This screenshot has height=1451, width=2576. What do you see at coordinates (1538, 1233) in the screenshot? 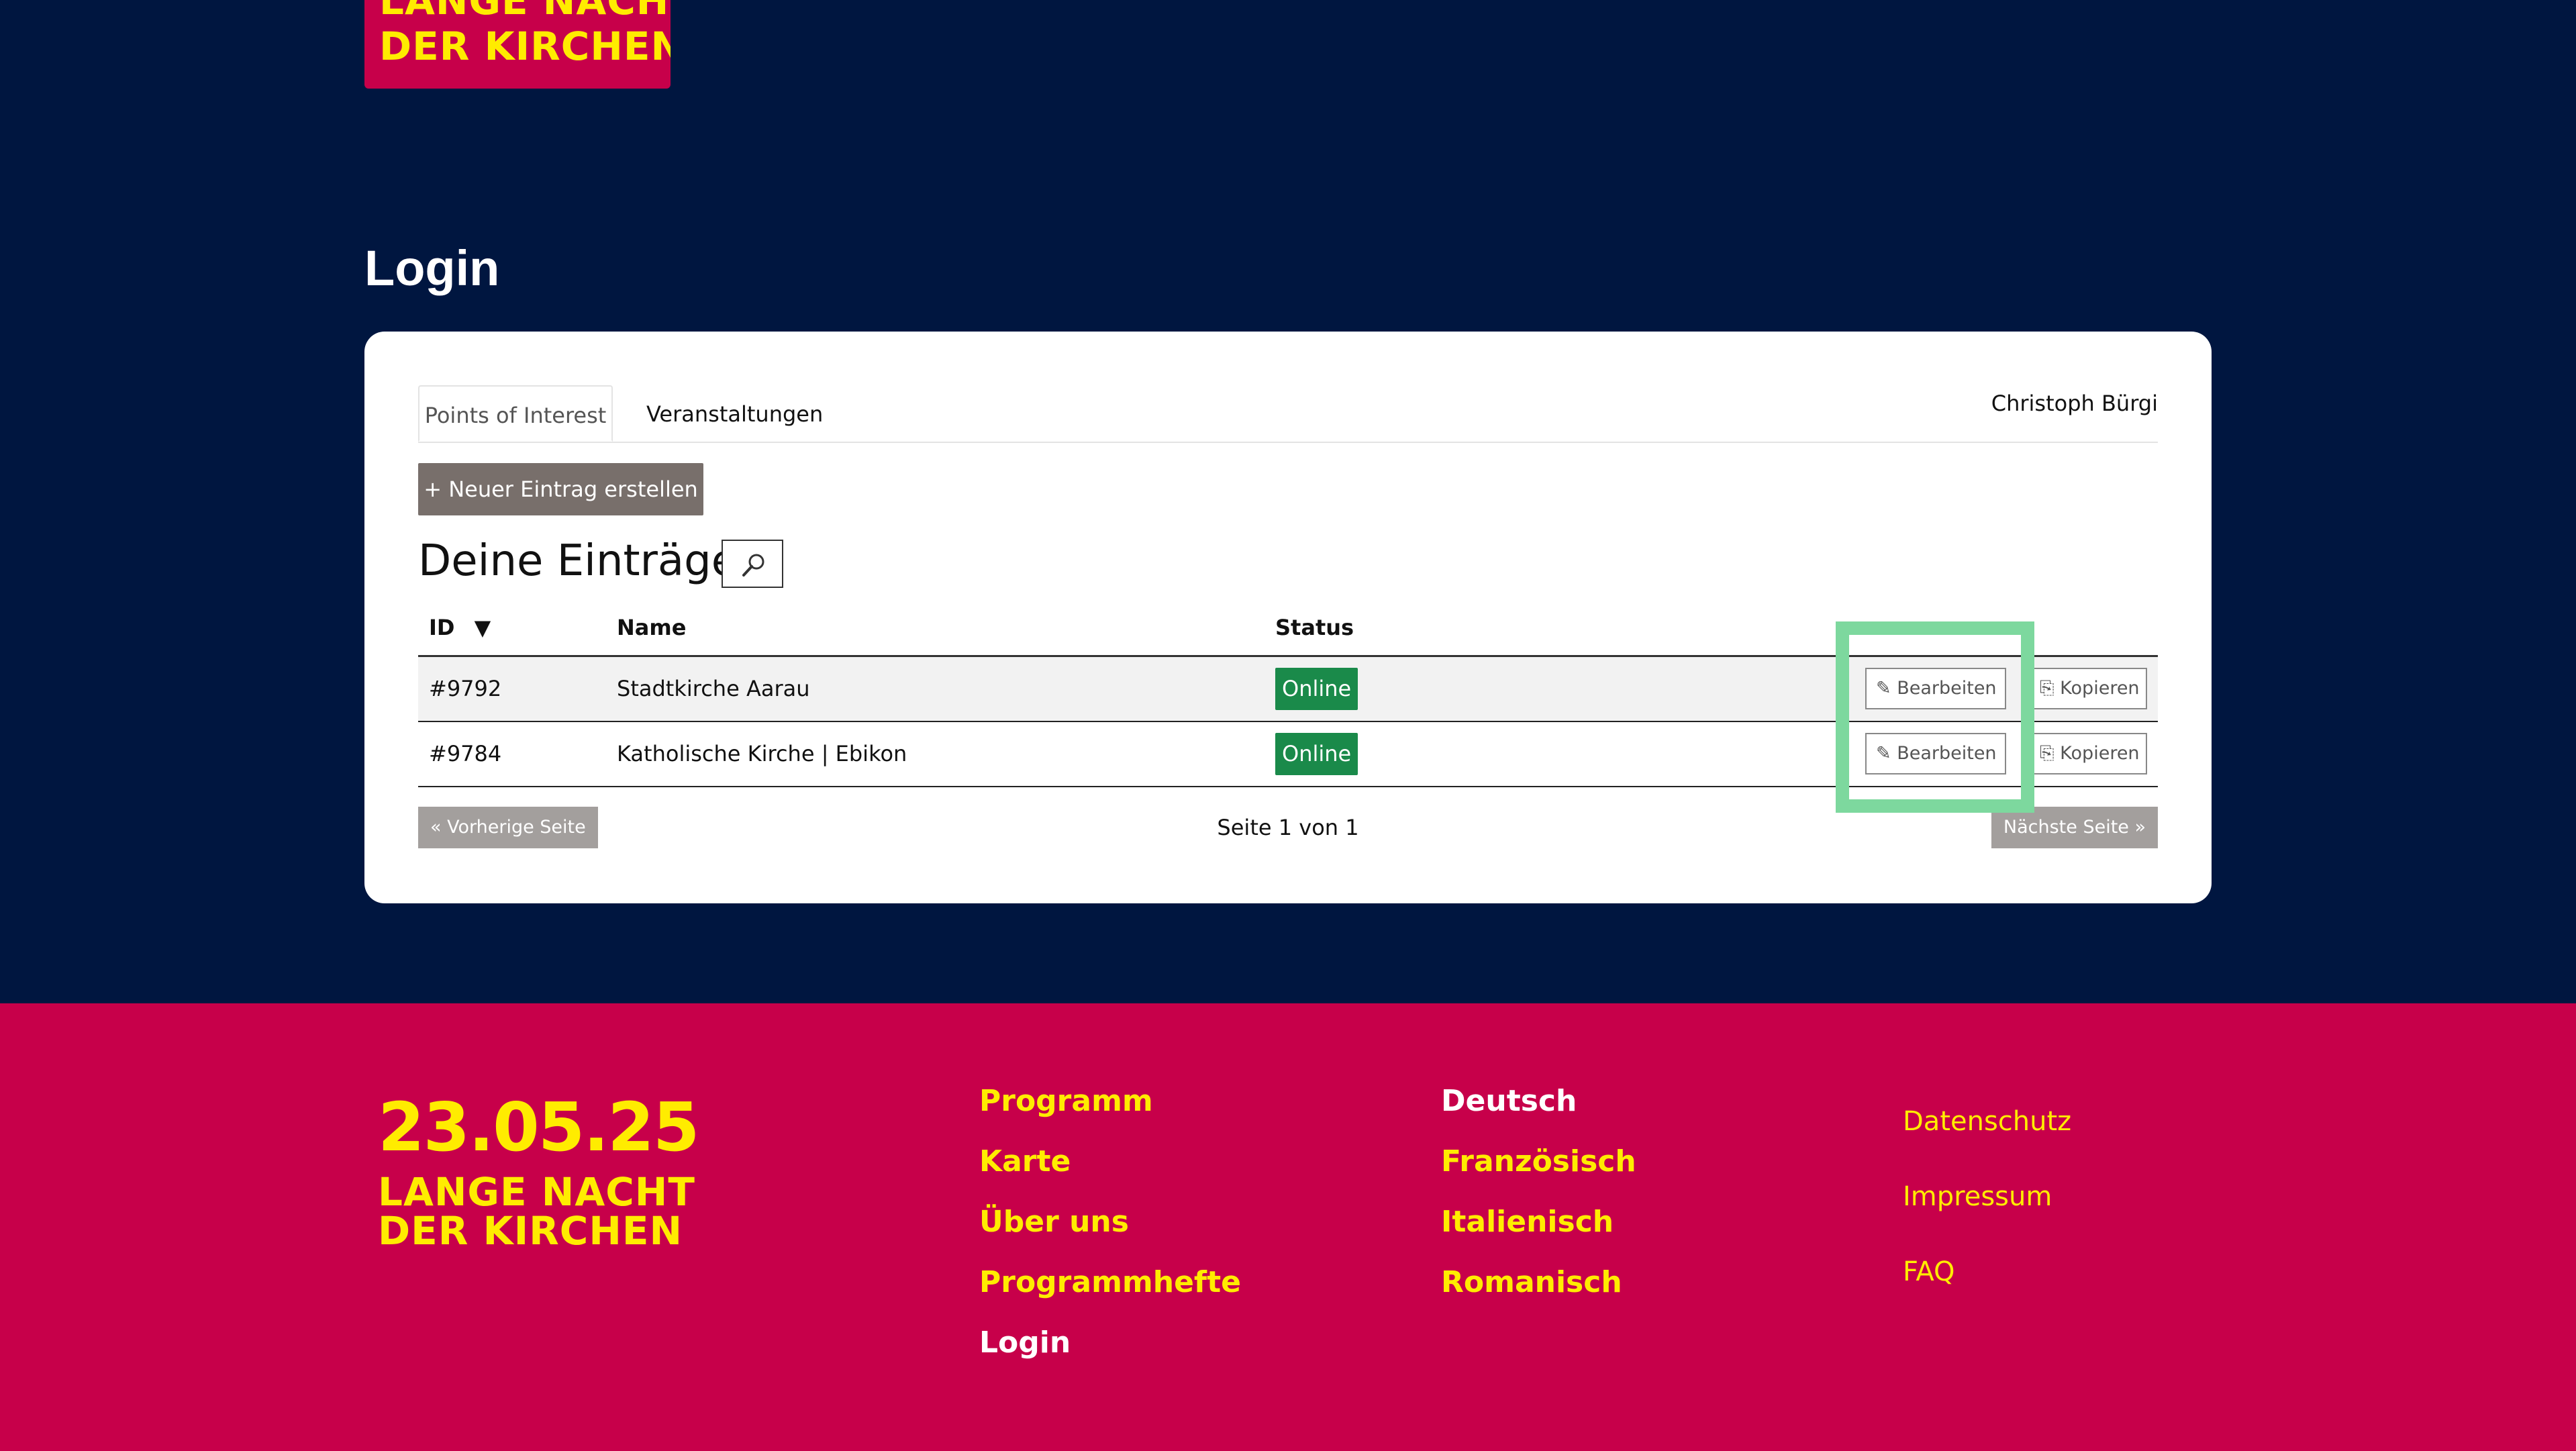
I see `language-italienisch: Italienisch` at bounding box center [1538, 1233].